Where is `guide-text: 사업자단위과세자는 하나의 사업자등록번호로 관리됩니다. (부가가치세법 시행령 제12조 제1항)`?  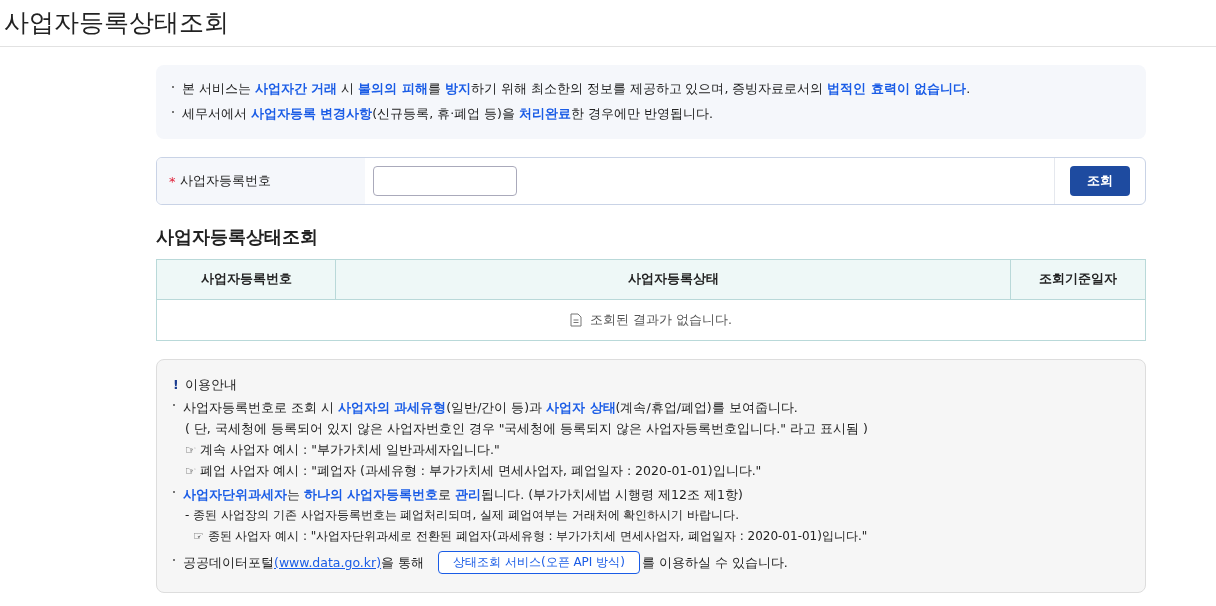 guide-text: 사업자단위과세자는 하나의 사업자등록번호로 관리됩니다. (부가가치세법 시행령 제12조 제1항) is located at coordinates (463, 495).